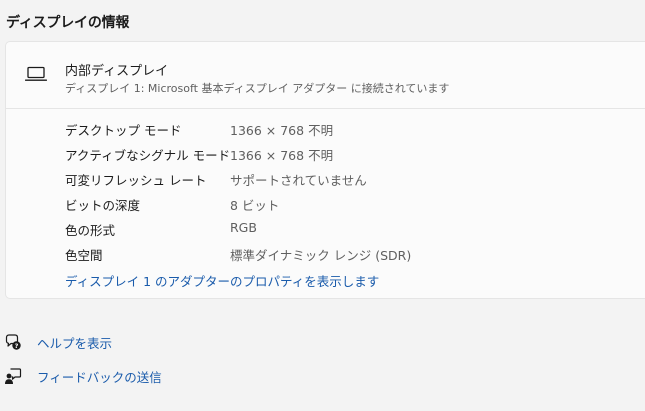 This screenshot has height=411, width=645. I want to click on row-value-color-space: 標準ダイナミック レンジ (SDR), so click(321, 255).